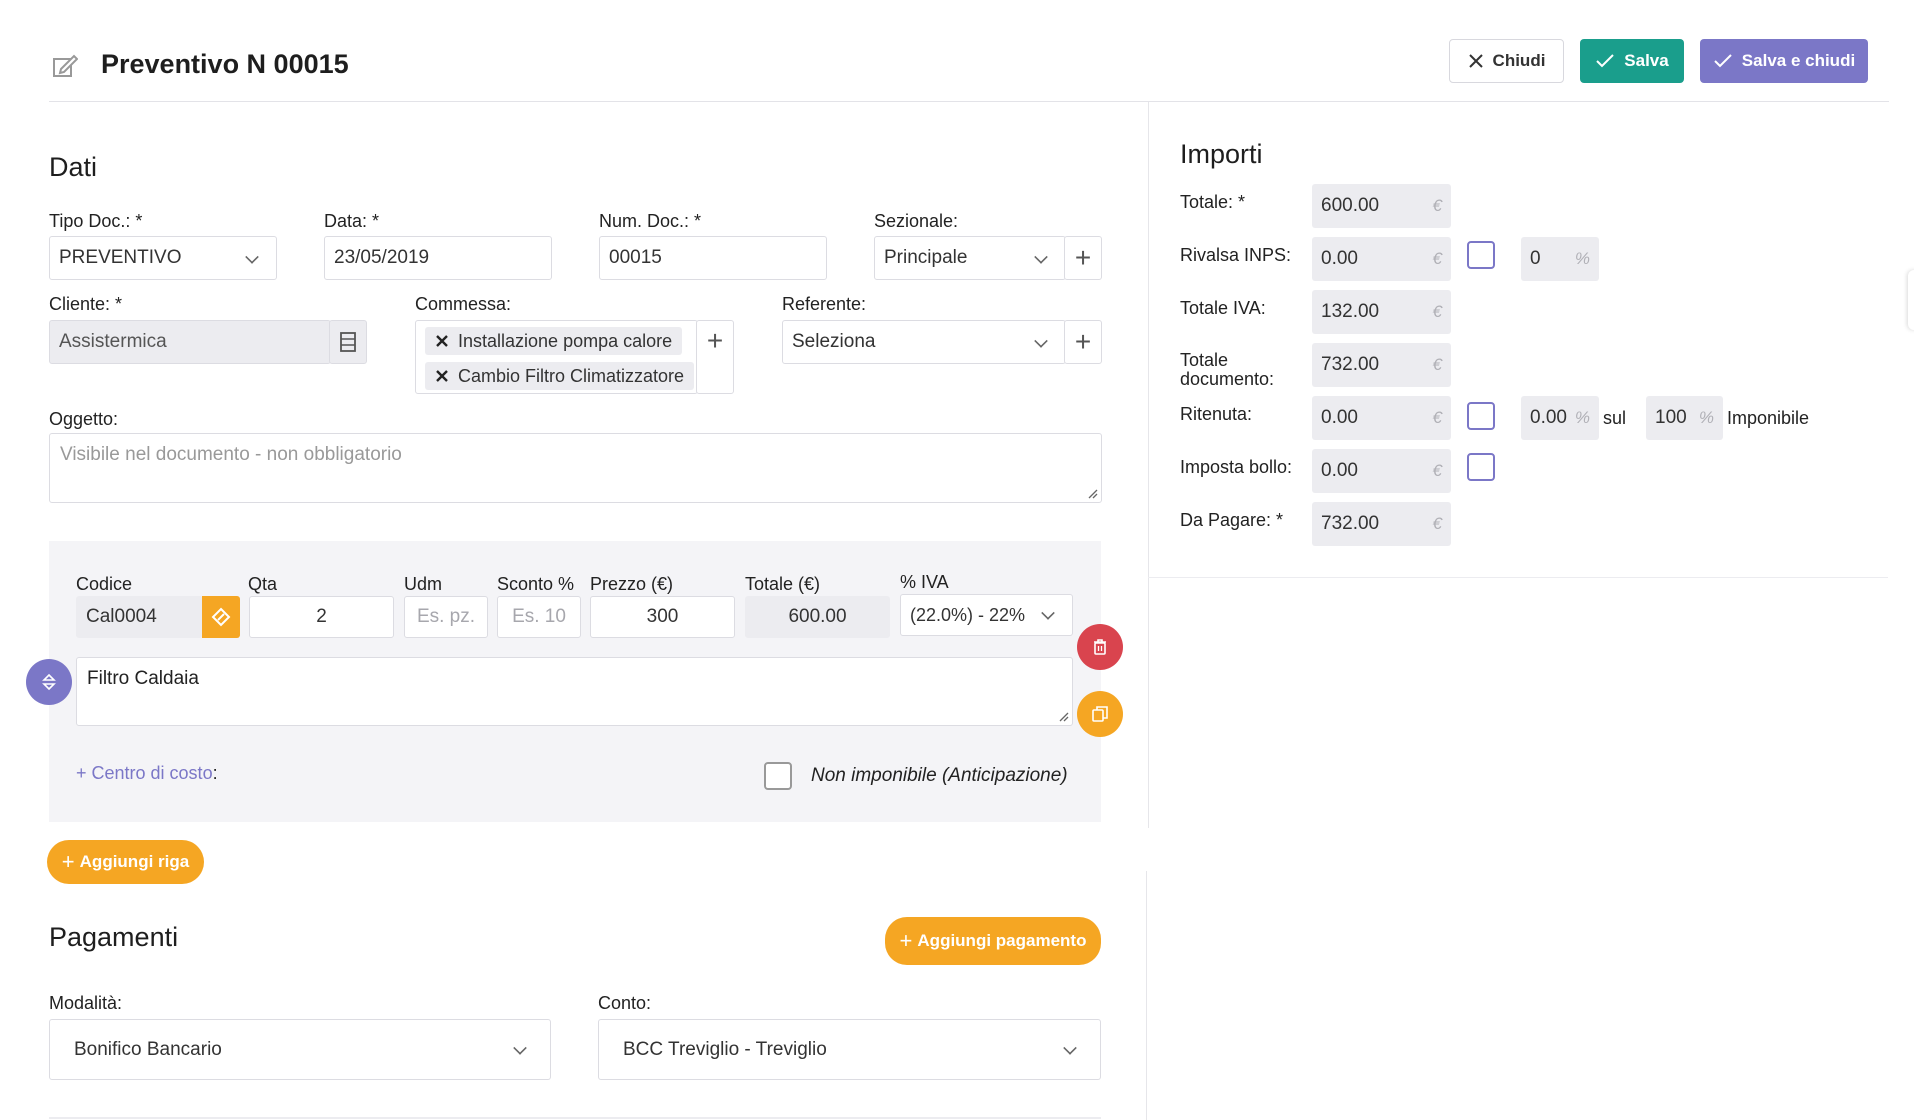  What do you see at coordinates (65, 65) in the screenshot?
I see `edit-icon` at bounding box center [65, 65].